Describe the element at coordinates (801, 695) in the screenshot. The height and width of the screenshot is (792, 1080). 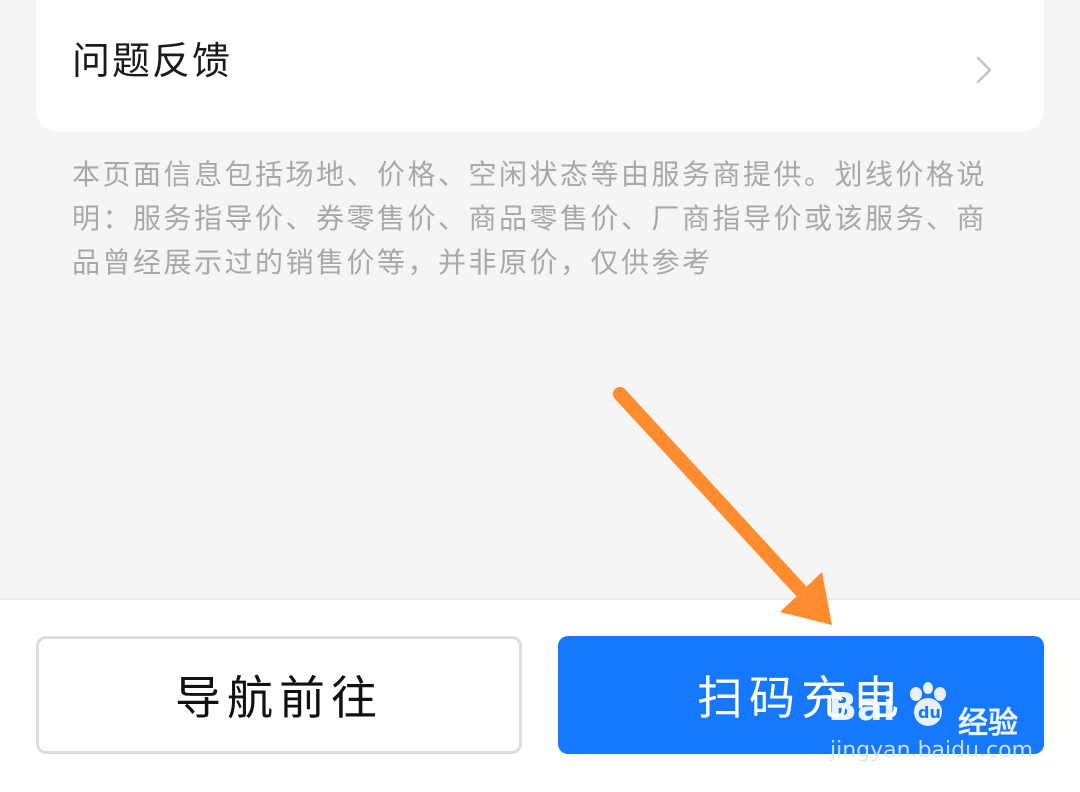
I see `scan-charge-button: 扫码充电` at that location.